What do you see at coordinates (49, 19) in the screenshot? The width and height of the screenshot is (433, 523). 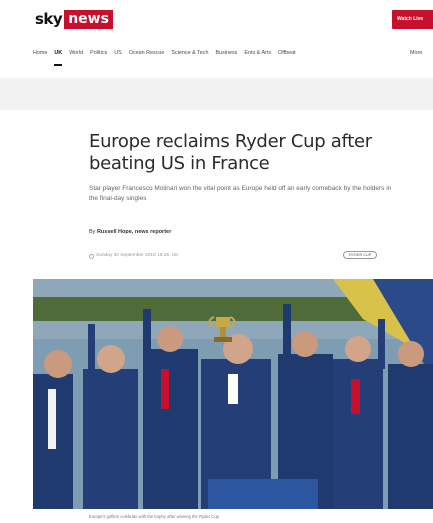 I see `logo-sky-text: sky` at bounding box center [49, 19].